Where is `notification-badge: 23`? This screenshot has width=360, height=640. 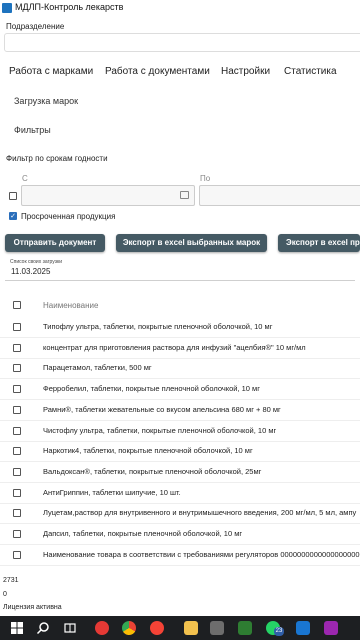
notification-badge: 23 is located at coordinates (279, 631).